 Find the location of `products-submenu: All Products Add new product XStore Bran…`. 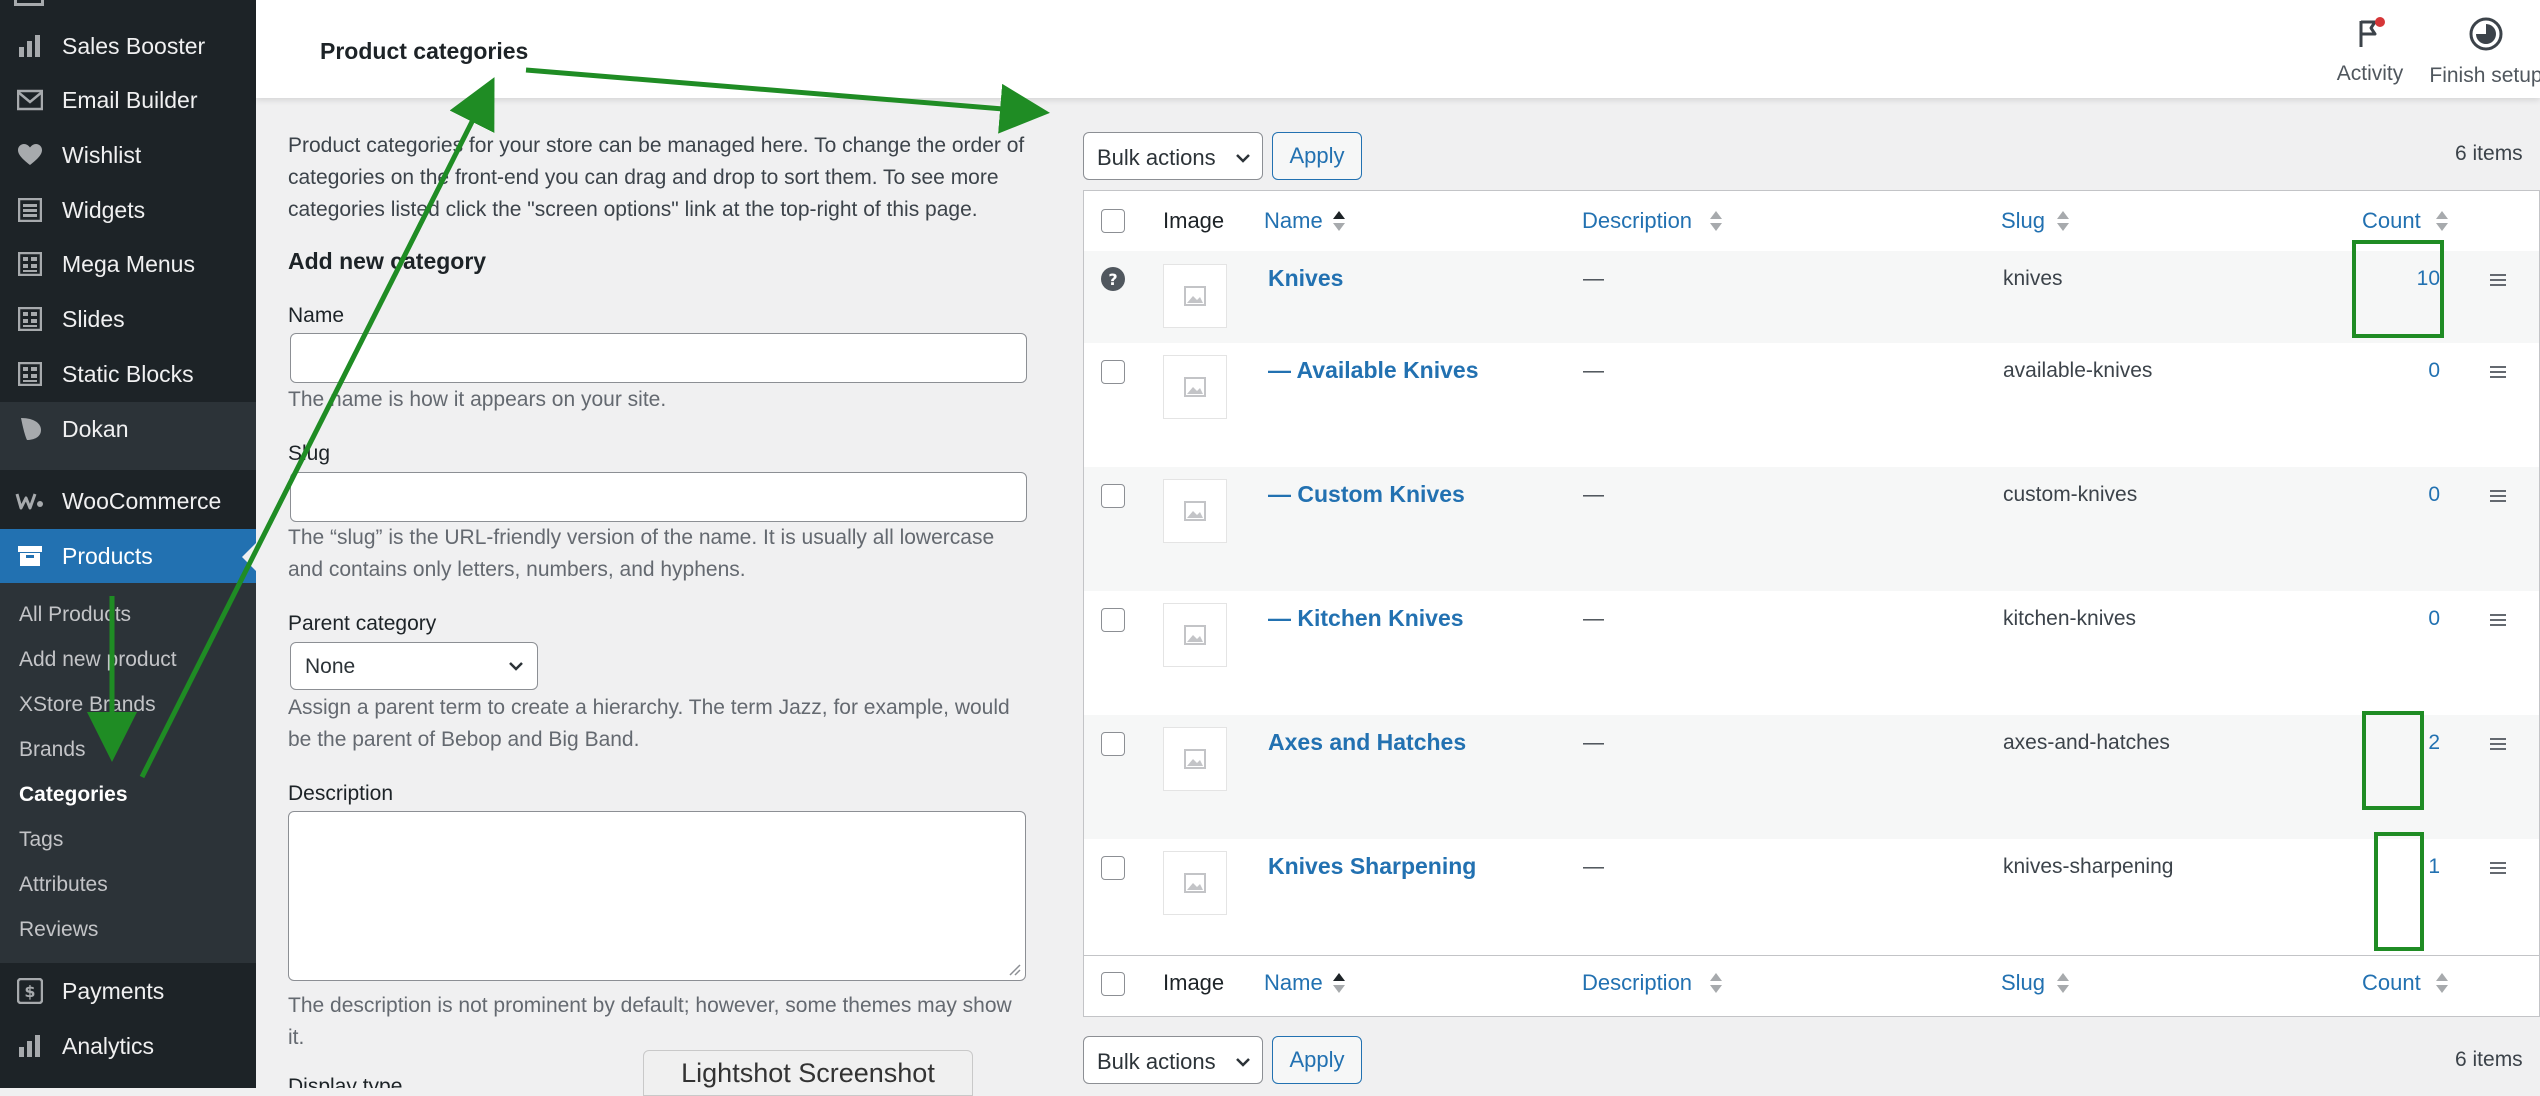

products-submenu: All Products Add new product XStore Bran… is located at coordinates (128, 773).